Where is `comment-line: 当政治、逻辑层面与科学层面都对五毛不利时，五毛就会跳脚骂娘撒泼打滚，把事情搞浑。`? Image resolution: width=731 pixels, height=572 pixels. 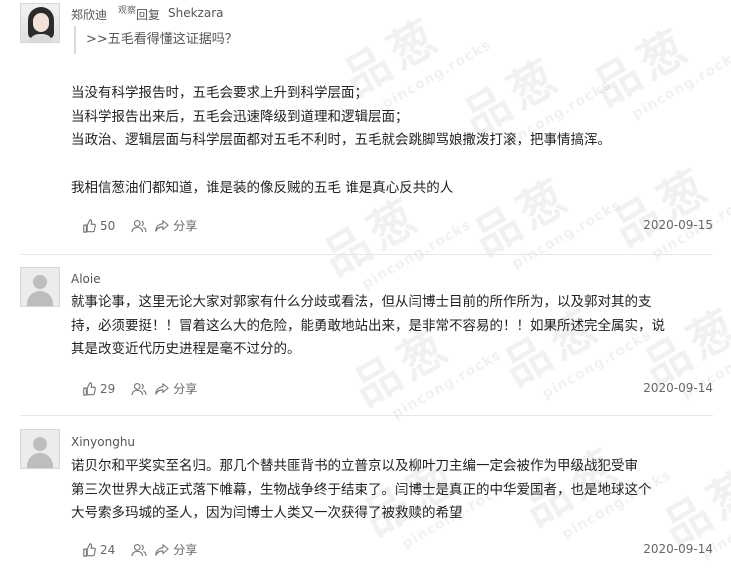 comment-line: 当政治、逻辑层面与科学层面都对五毛不利时，五毛就会跳脚骂娘撒泼打滚，把事情搞浑。 is located at coordinates (341, 140).